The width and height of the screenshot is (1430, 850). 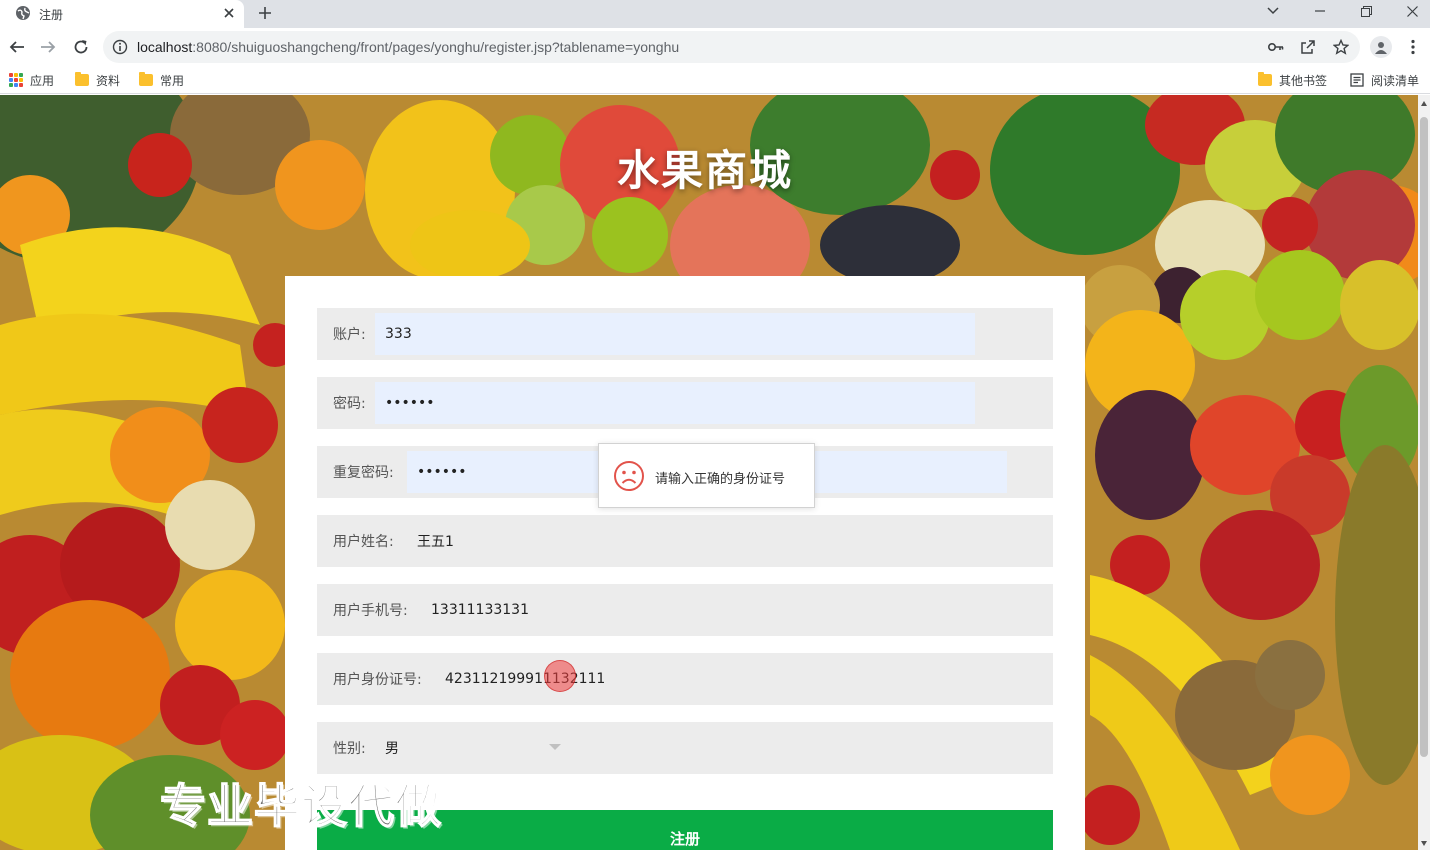 I want to click on phone-label: 用户手机号:, so click(x=370, y=611).